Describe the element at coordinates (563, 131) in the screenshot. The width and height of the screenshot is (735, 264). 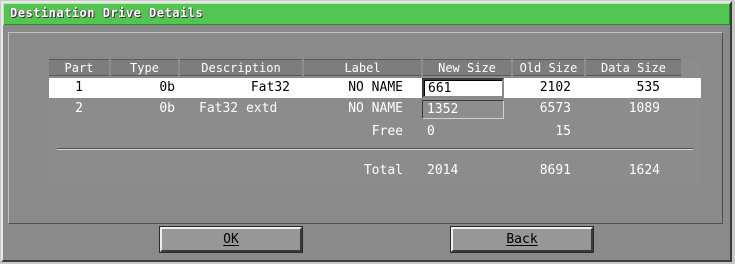
I see `free-old-size: 15` at that location.